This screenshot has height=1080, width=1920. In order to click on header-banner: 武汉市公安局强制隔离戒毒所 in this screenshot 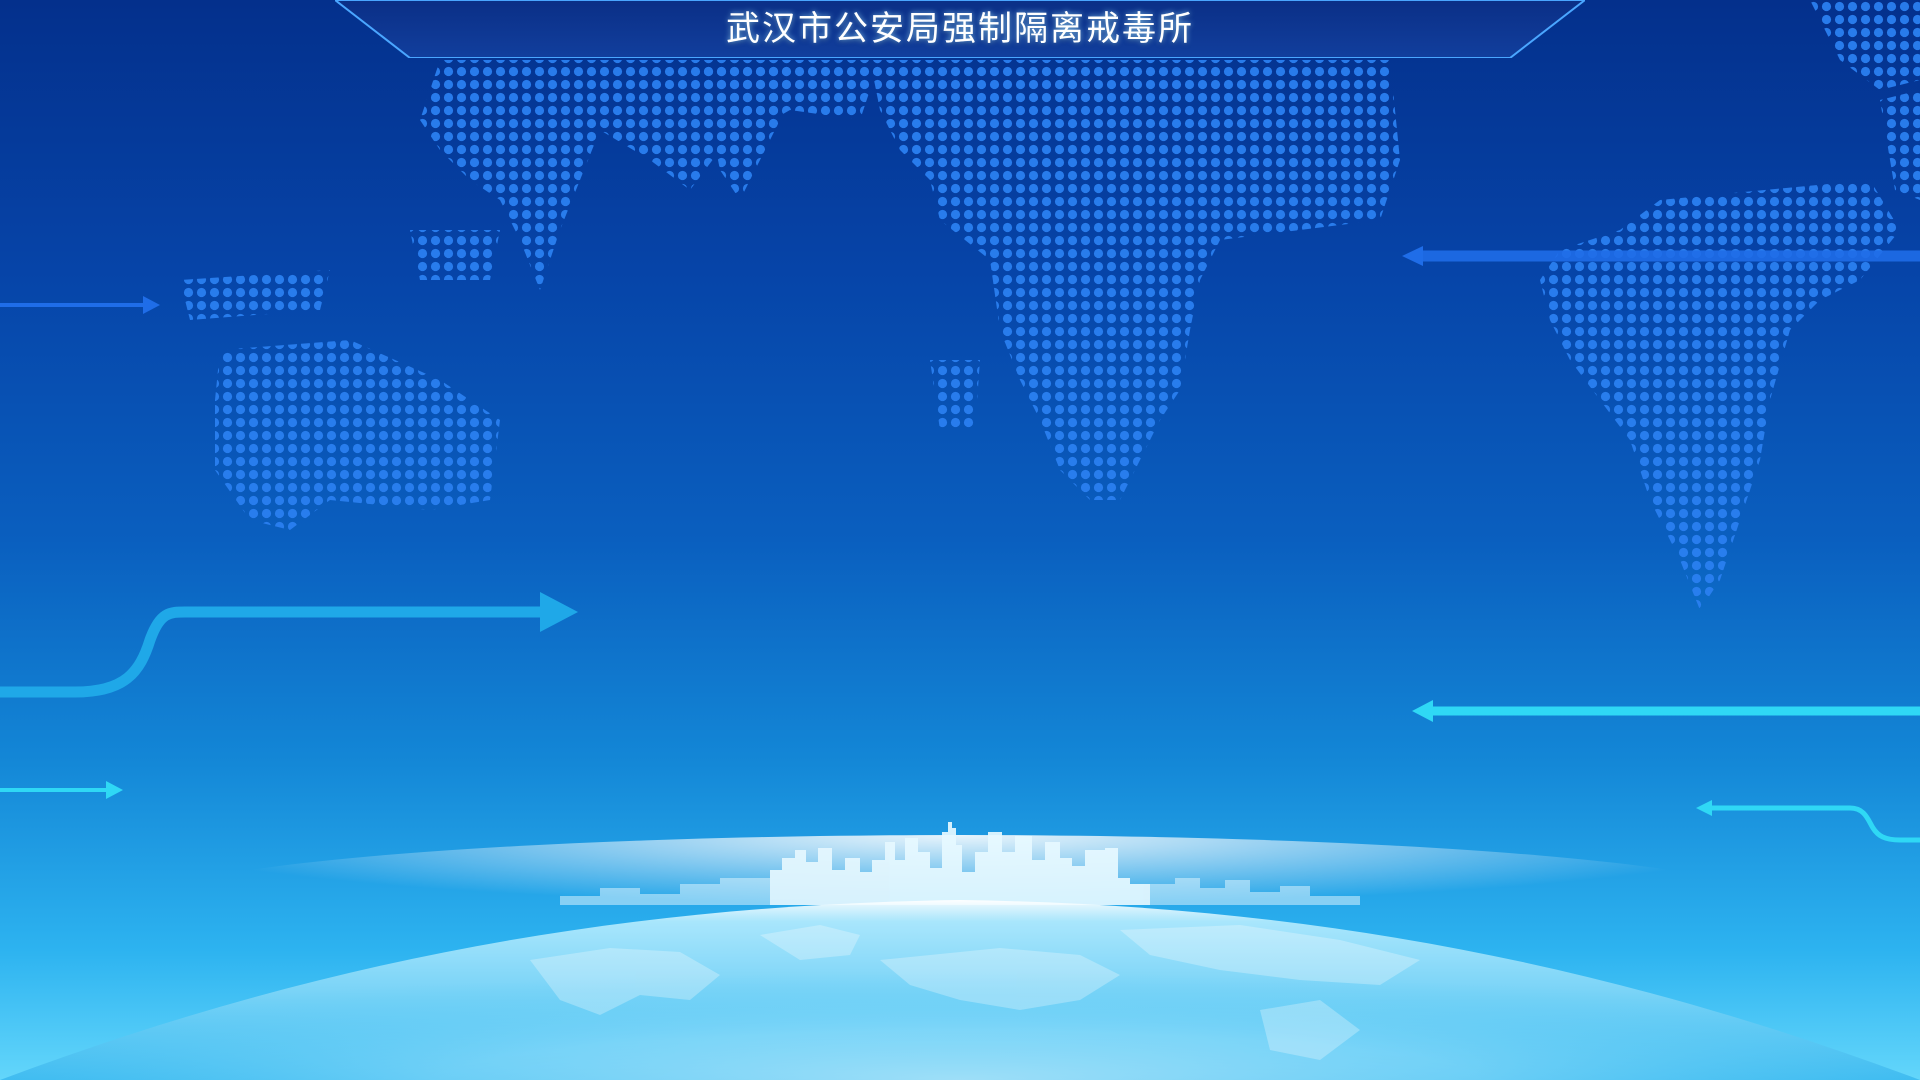, I will do `click(960, 29)`.